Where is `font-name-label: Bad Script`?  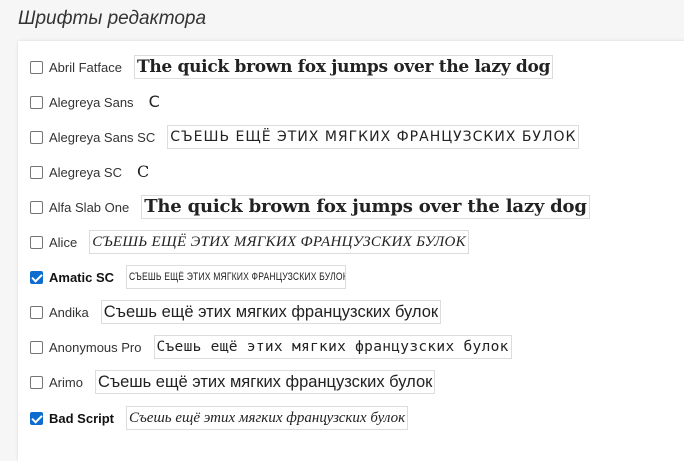
font-name-label: Bad Script is located at coordinates (82, 418).